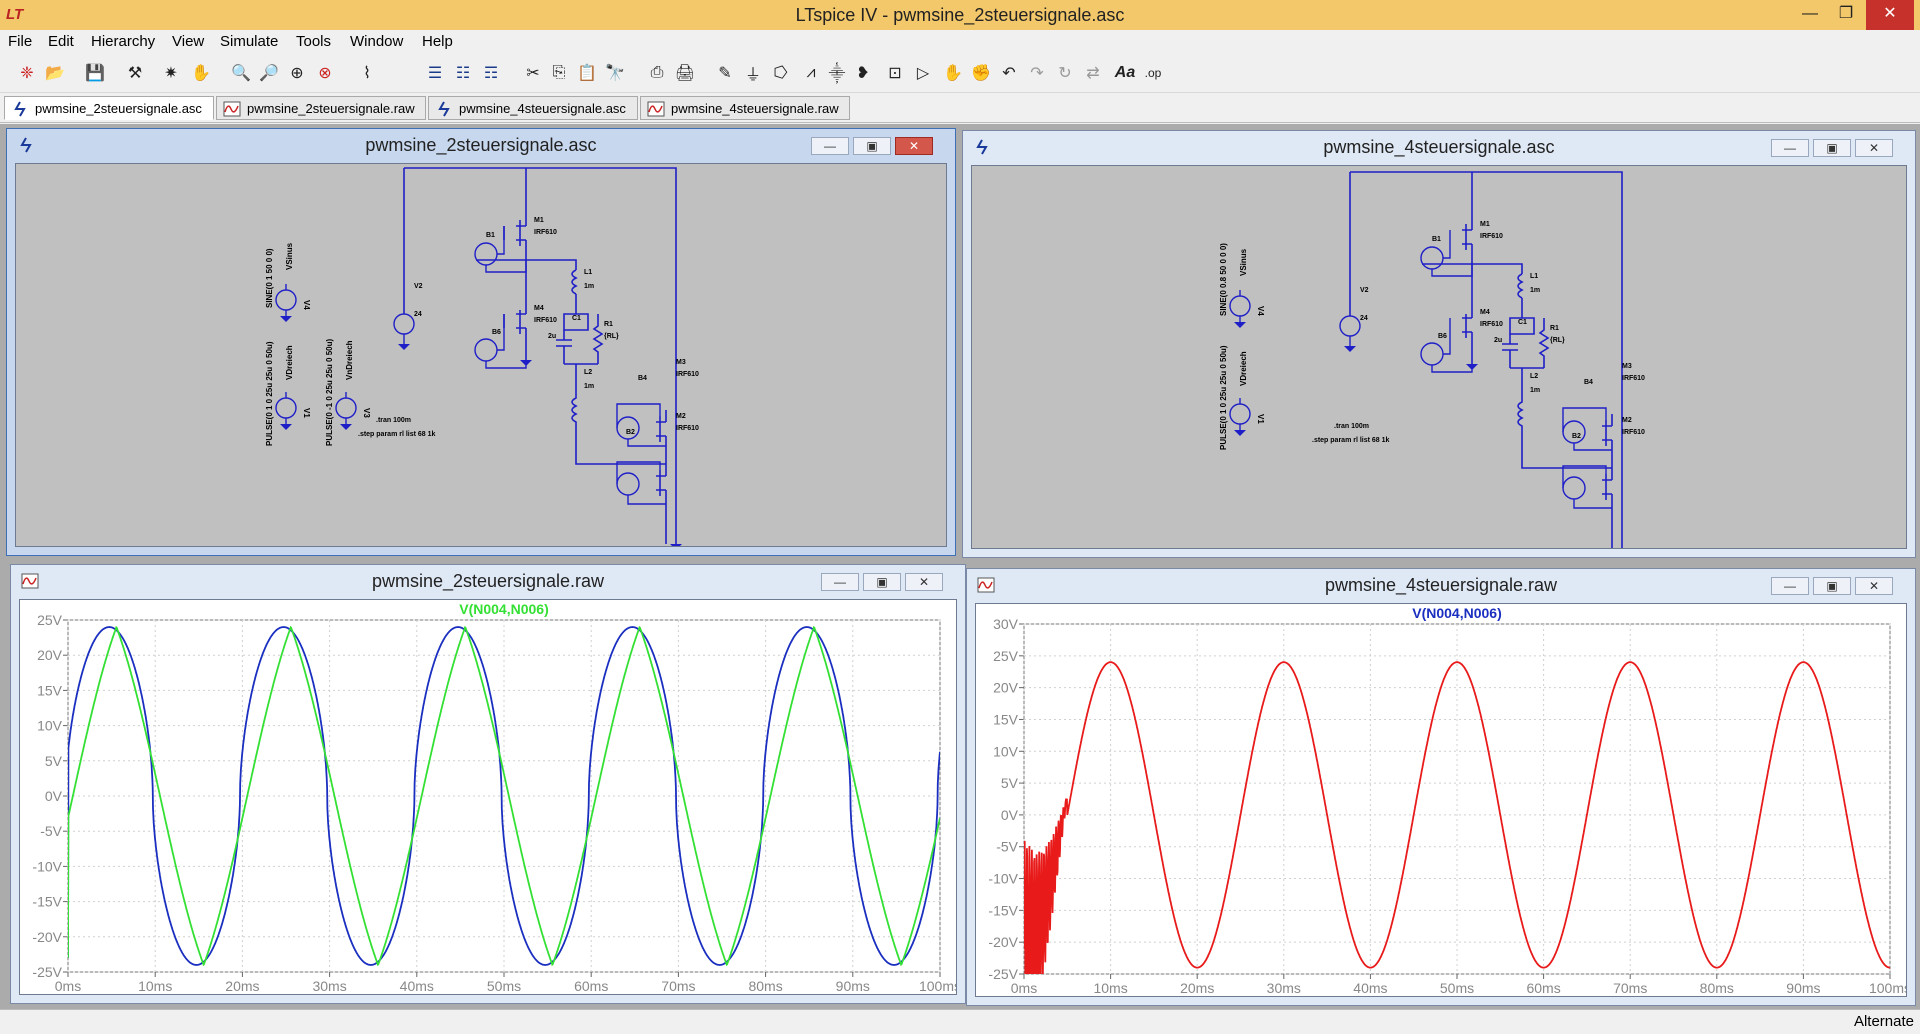 The width and height of the screenshot is (1920, 1034). Describe the element at coordinates (1037, 73) in the screenshot. I see `redo-icon: ↷` at that location.